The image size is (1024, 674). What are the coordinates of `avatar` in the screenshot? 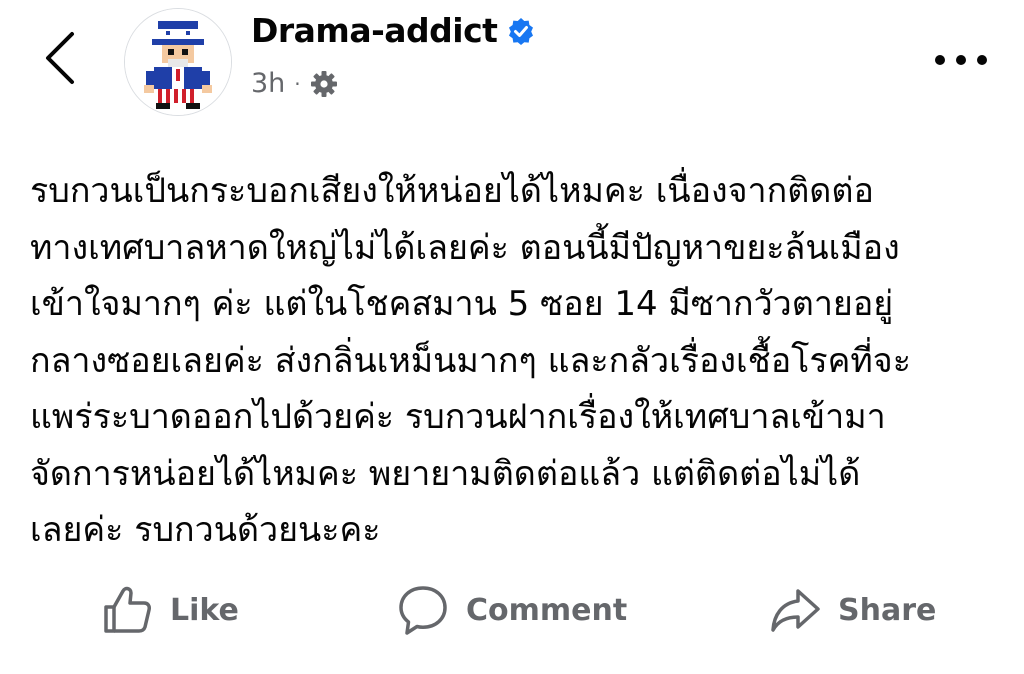 It's located at (178, 62).